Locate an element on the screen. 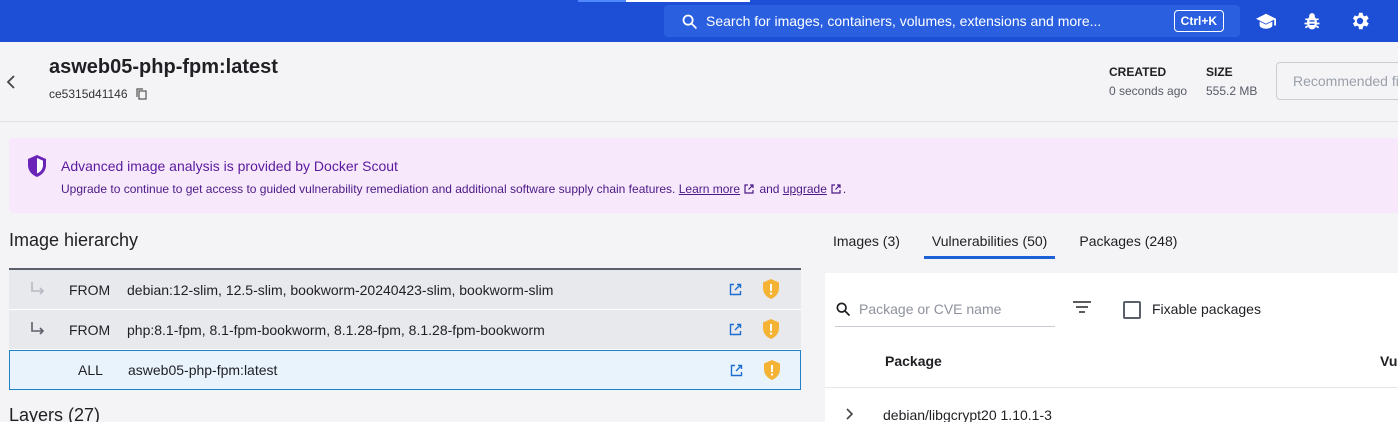  chevron-right-icon is located at coordinates (849, 414).